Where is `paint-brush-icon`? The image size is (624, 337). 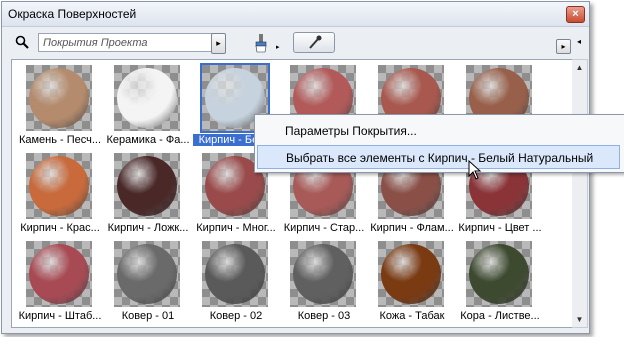 paint-brush-icon is located at coordinates (261, 43).